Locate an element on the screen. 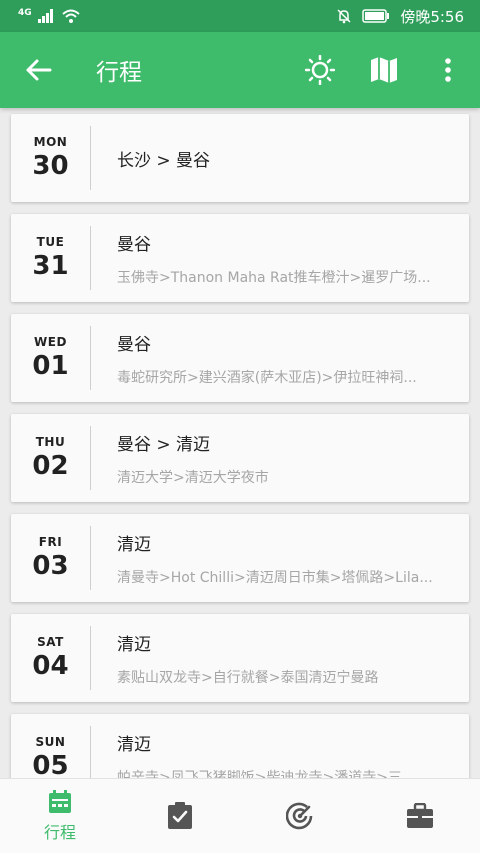  destination: 长沙 > 曼谷 is located at coordinates (164, 160).